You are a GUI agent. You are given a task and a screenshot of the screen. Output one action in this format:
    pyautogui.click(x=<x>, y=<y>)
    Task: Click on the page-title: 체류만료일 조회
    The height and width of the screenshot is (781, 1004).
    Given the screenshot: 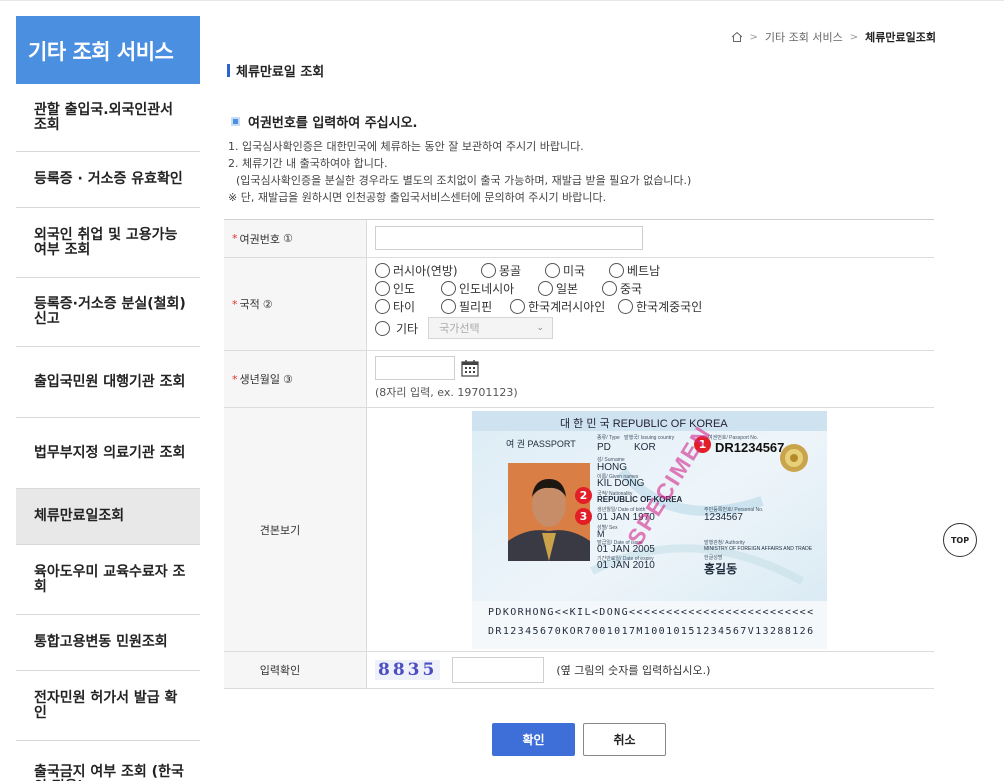 What is the action you would take?
    pyautogui.click(x=275, y=70)
    